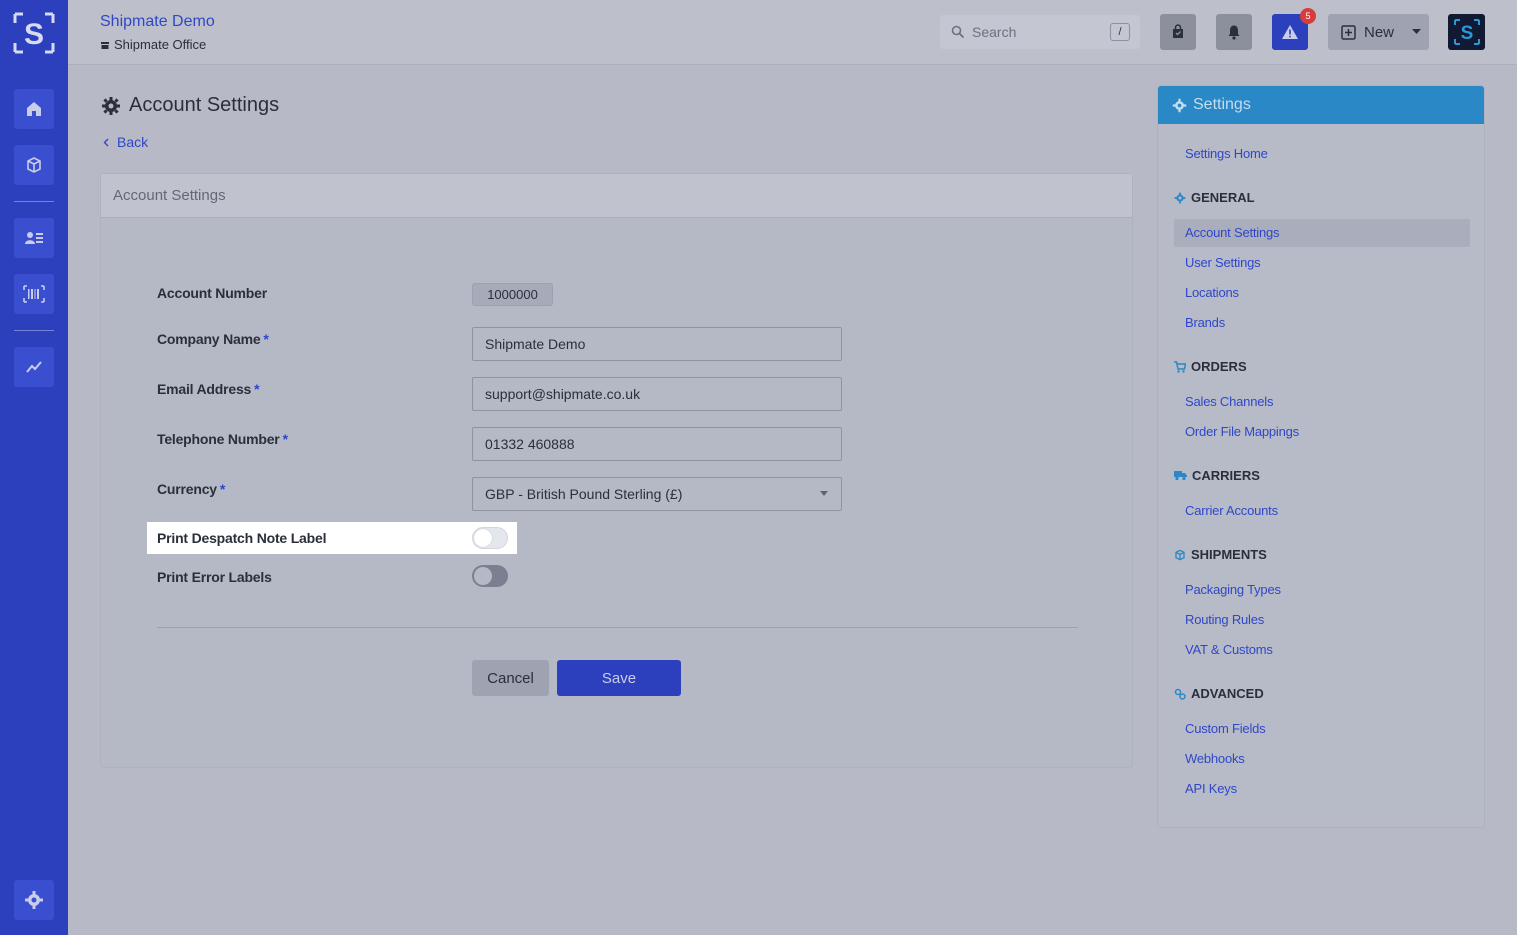 This screenshot has width=1517, height=935. What do you see at coordinates (1224, 619) in the screenshot?
I see `nav-routing-rules: Routing Rules` at bounding box center [1224, 619].